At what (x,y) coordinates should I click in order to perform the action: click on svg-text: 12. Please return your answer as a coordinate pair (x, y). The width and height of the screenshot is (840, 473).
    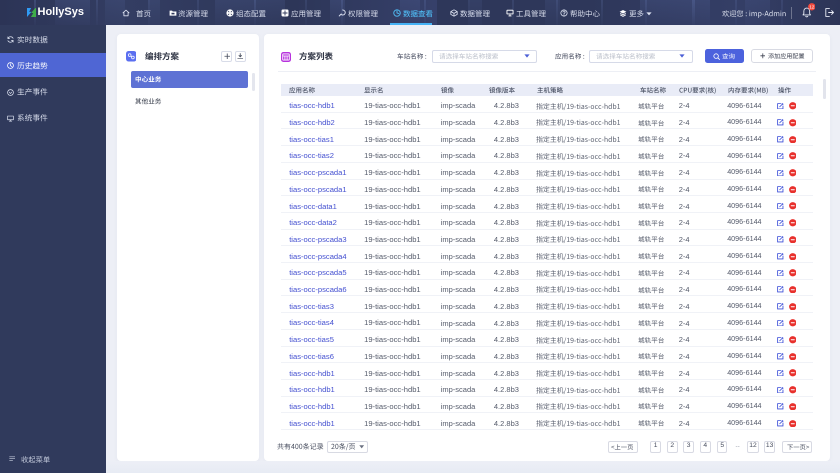
    Looking at the image, I should click on (812, 7).